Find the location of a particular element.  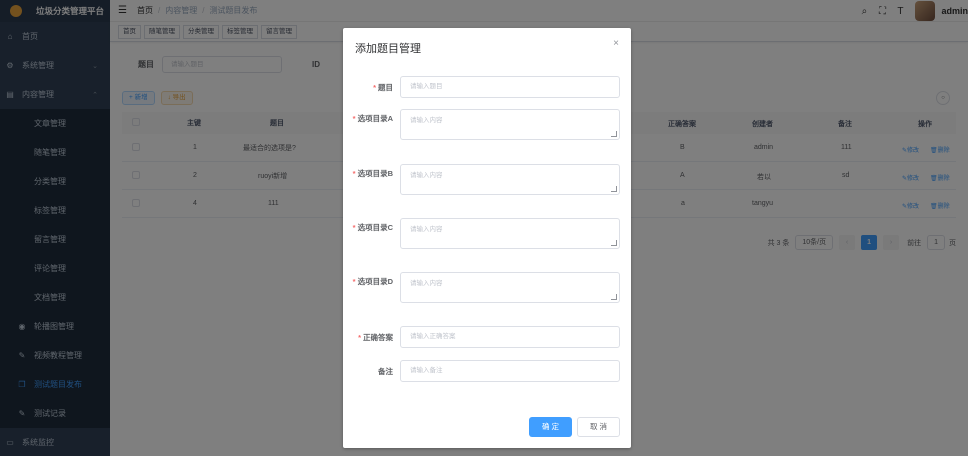

option-a-textarea: 请输入内容 is located at coordinates (510, 124).